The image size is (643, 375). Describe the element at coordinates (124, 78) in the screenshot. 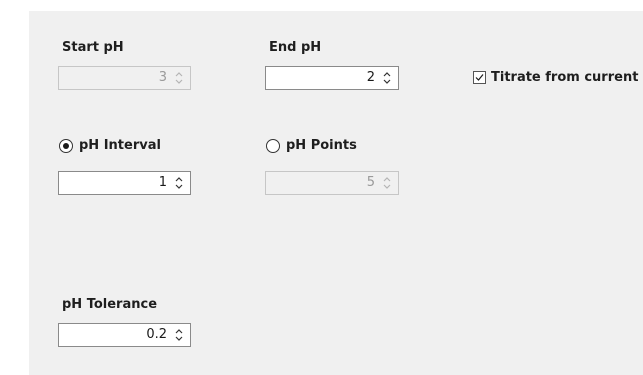

I see `start-ph-spinbox: 3` at that location.